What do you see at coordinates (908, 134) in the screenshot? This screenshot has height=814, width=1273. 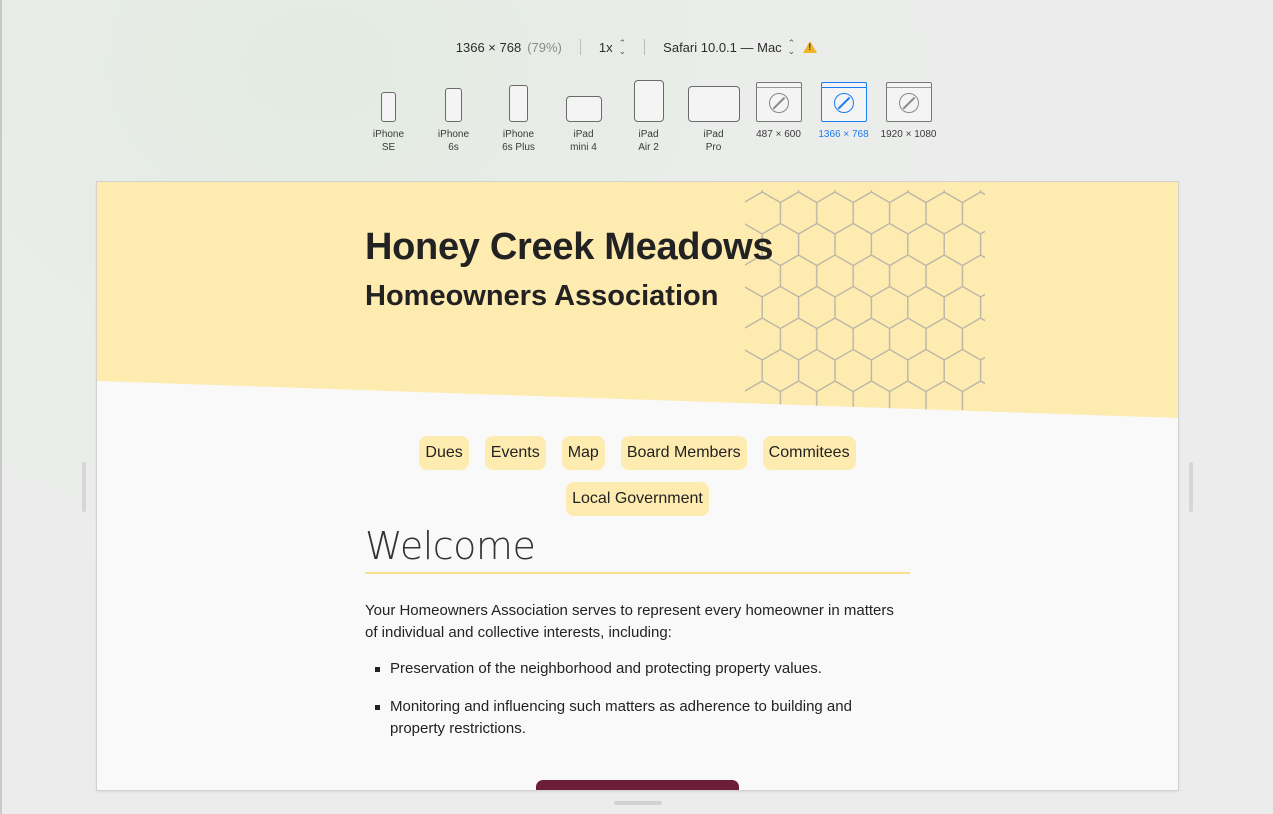 I see `device-label: 1920 × 1080` at bounding box center [908, 134].